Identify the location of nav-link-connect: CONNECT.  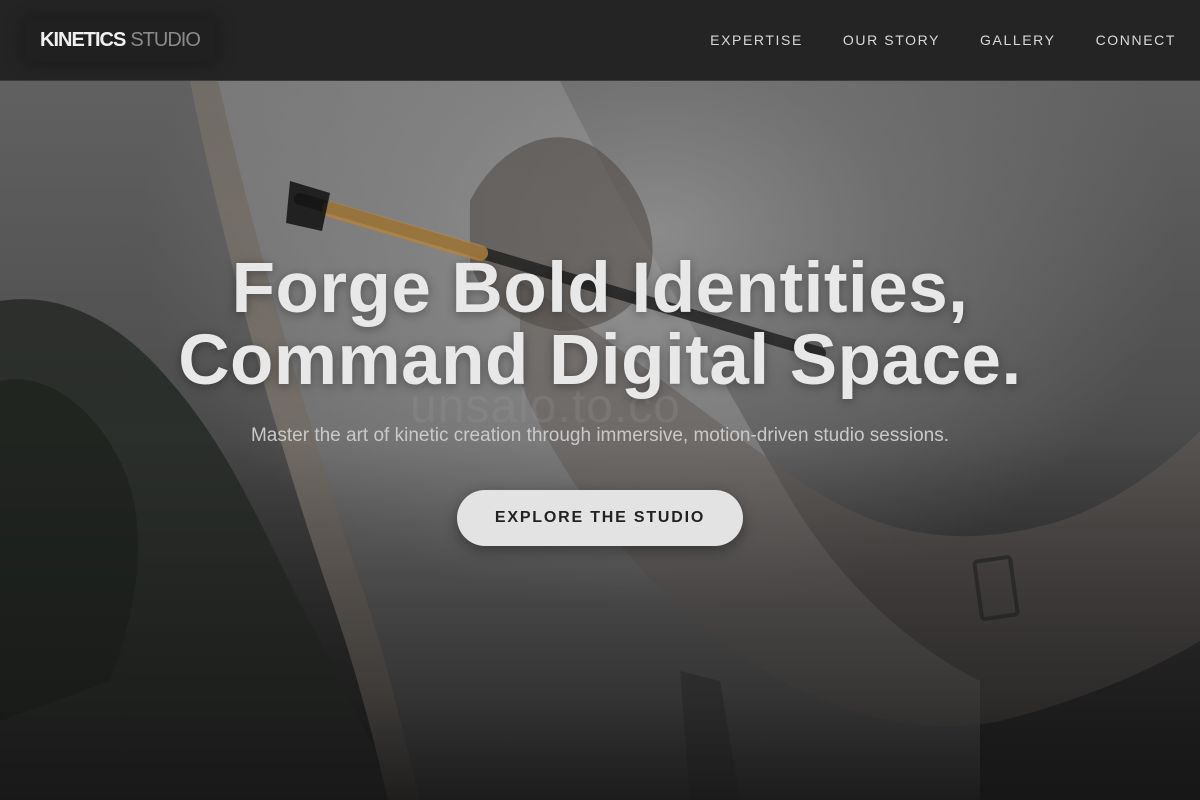
(1136, 40).